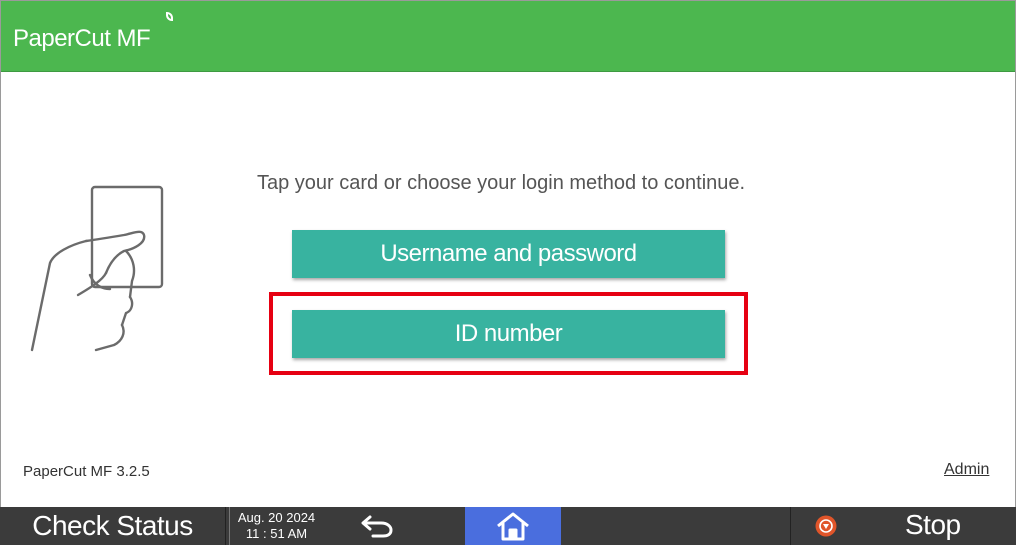 This screenshot has width=1016, height=545. I want to click on home-button, so click(513, 526).